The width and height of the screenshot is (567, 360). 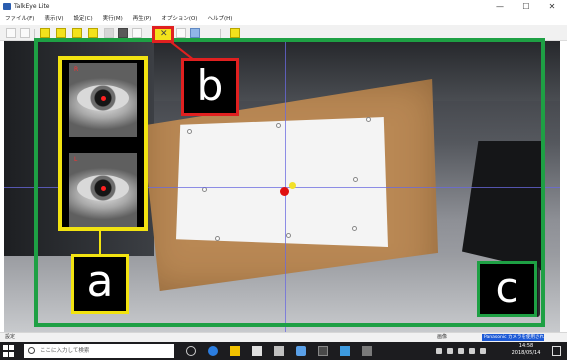 I want to click on volume-icon, so click(x=461, y=351).